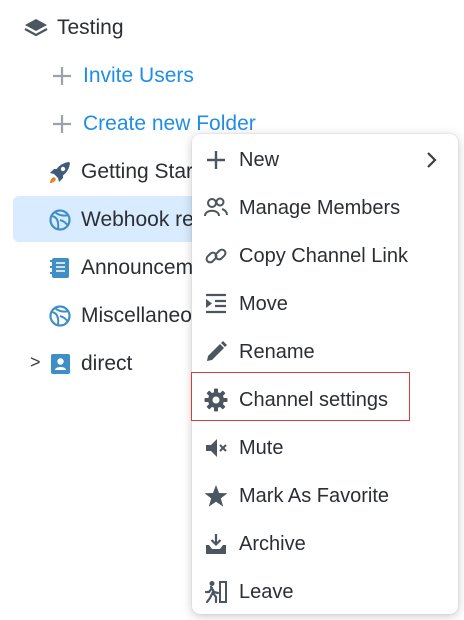 The image size is (464, 620). What do you see at coordinates (272, 543) in the screenshot?
I see `menu-item-label: Archive` at bounding box center [272, 543].